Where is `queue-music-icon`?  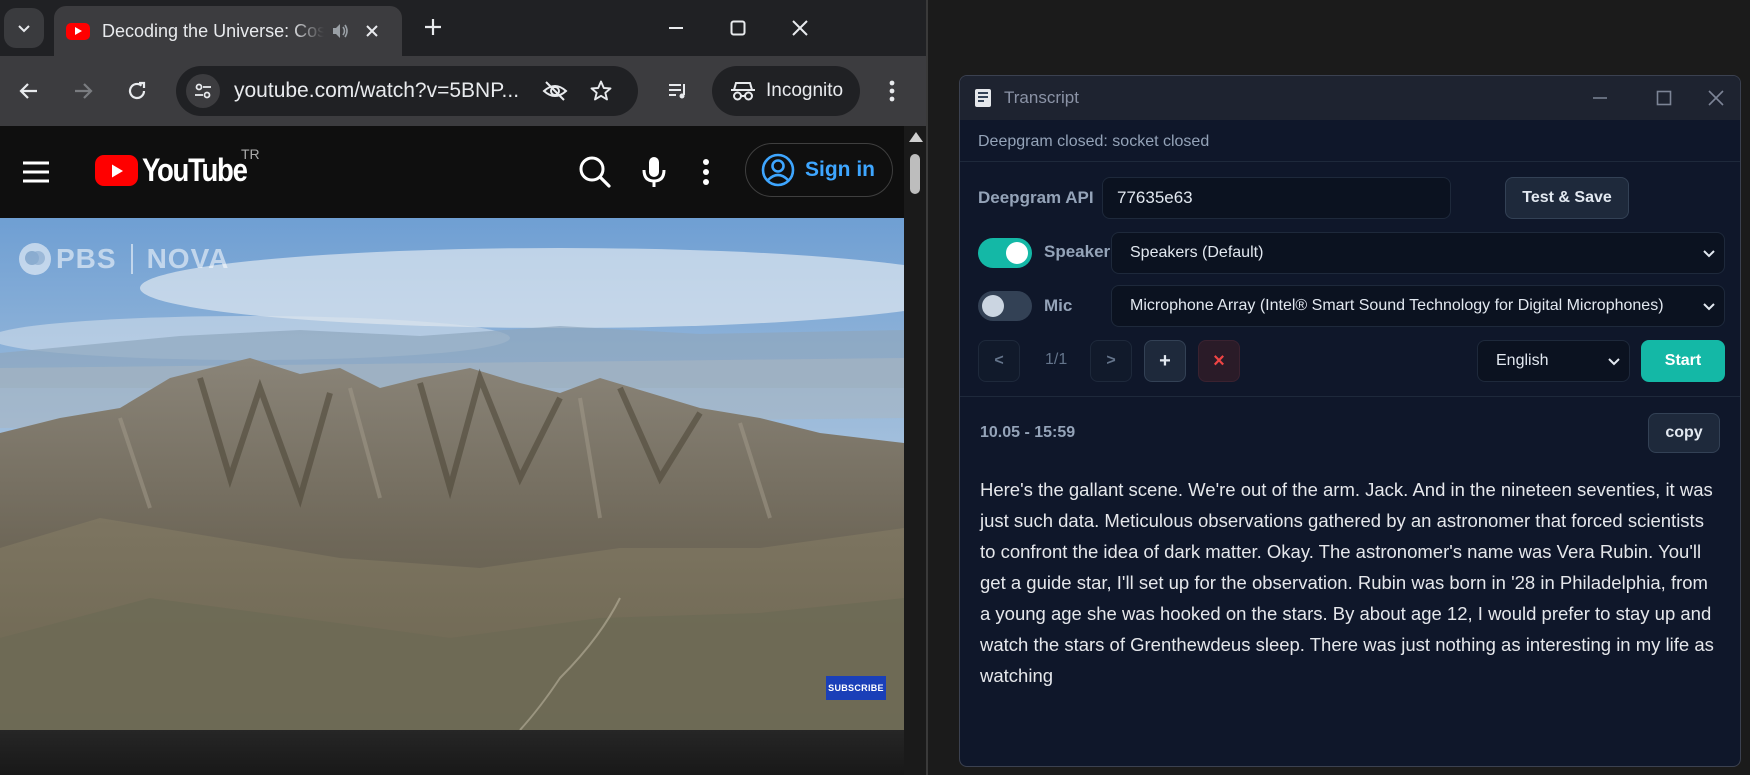
queue-music-icon is located at coordinates (677, 91).